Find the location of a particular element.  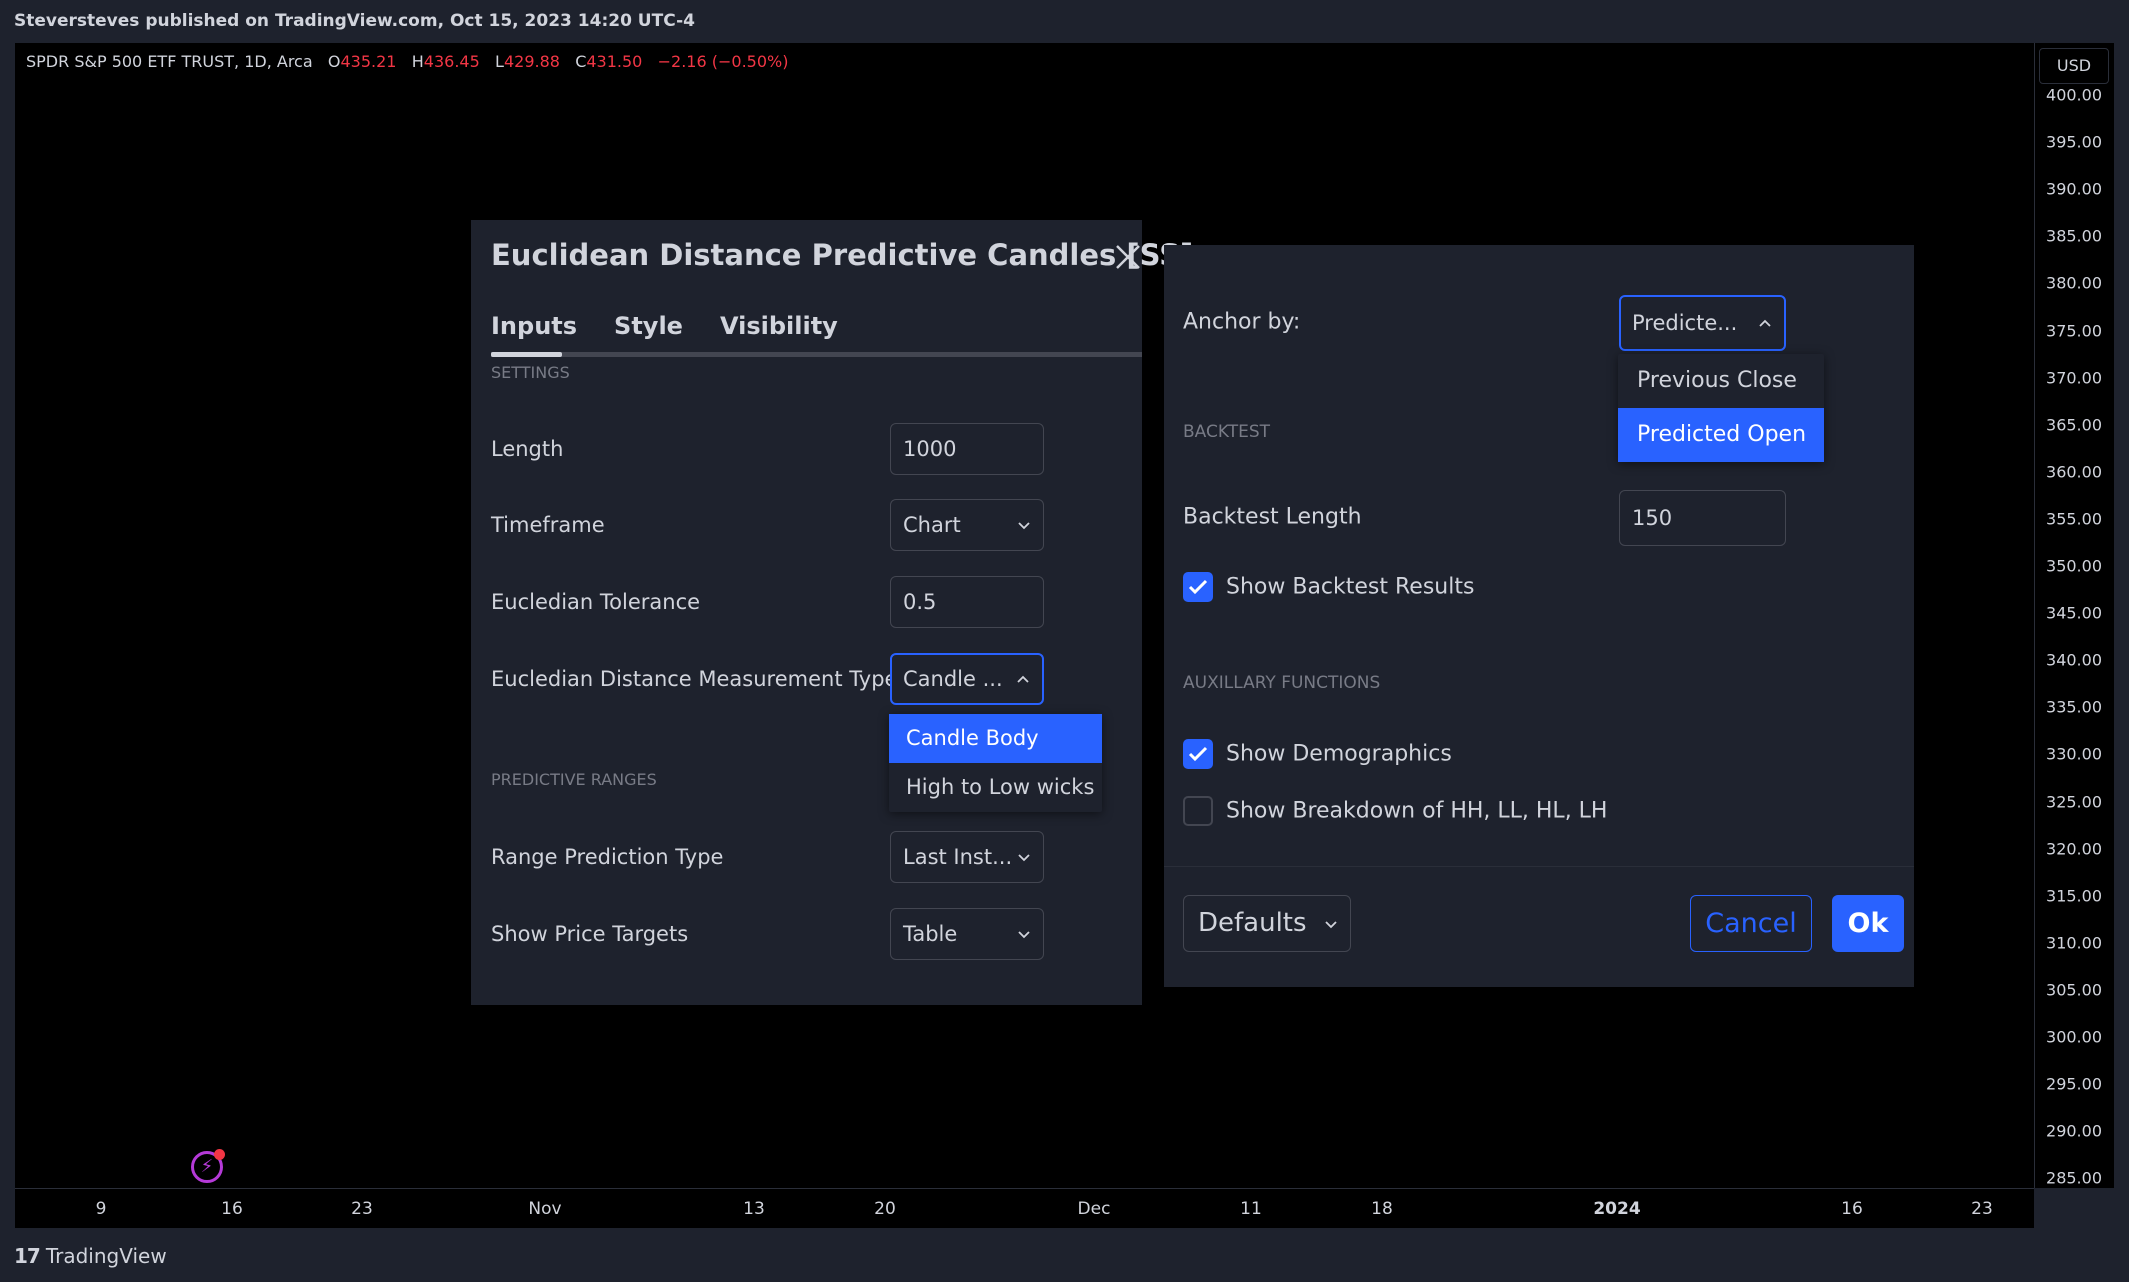

high-value: 436.45 is located at coordinates (451, 61).